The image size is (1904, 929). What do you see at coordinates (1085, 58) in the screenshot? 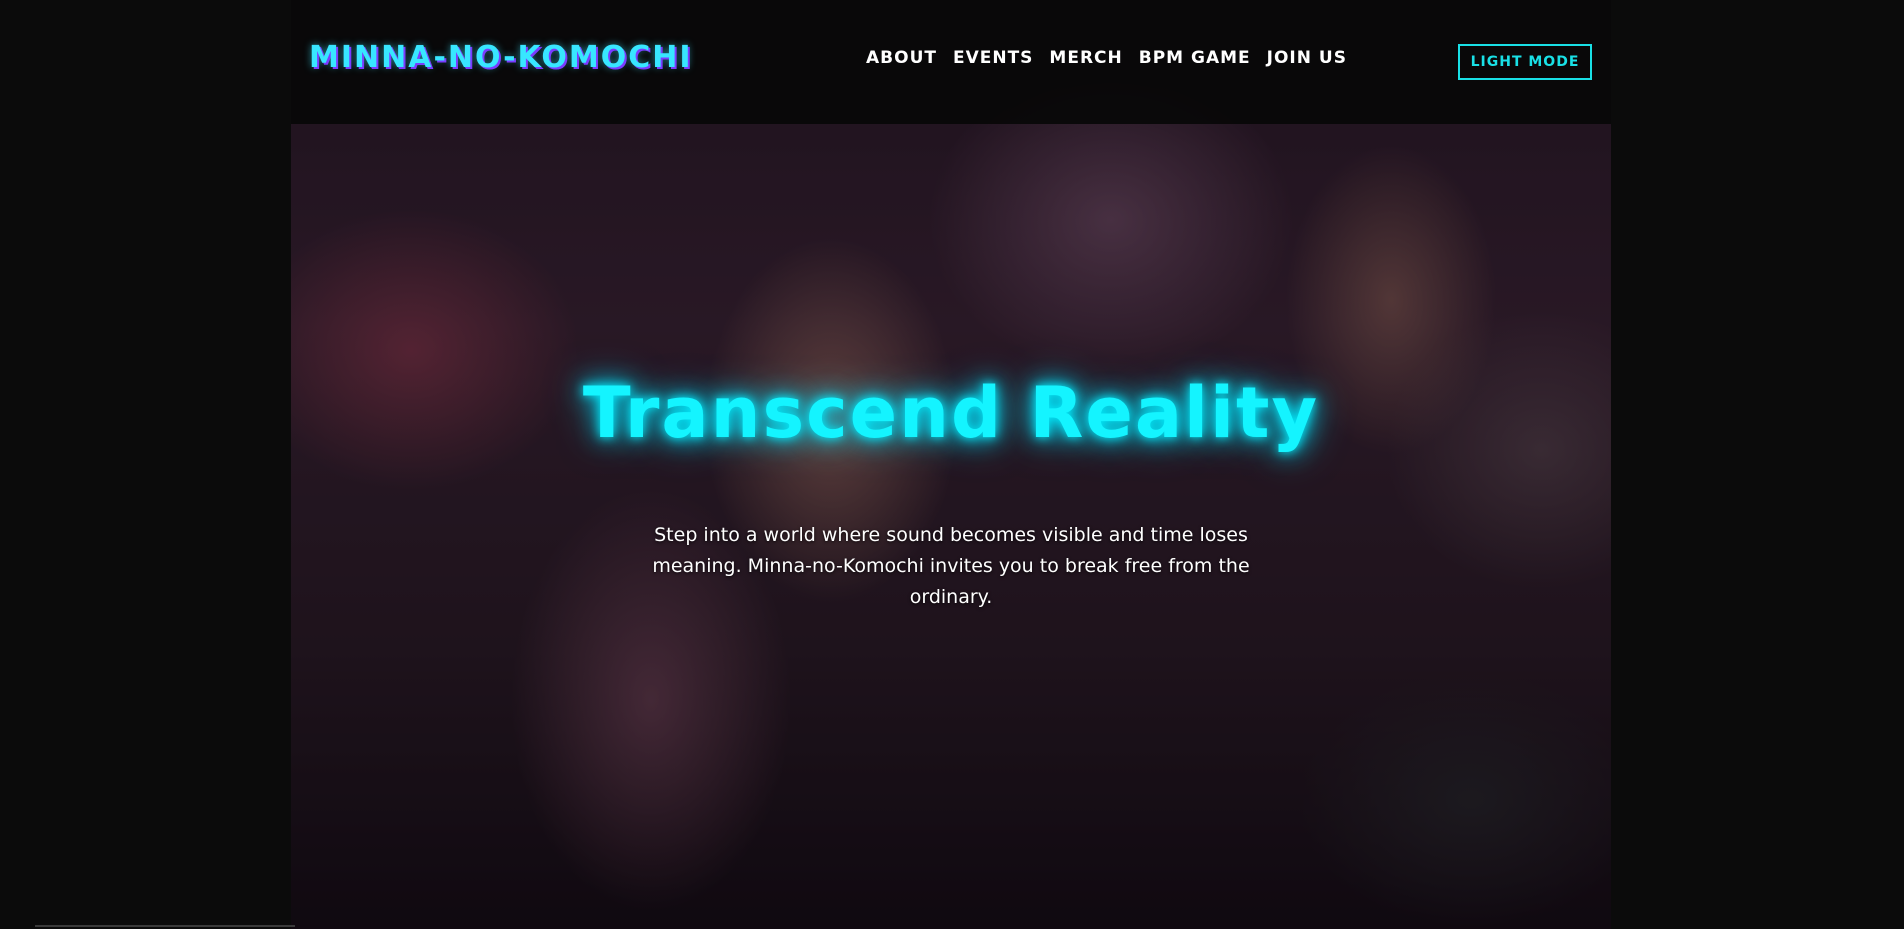
I see `nav-link-merch: MERCH` at bounding box center [1085, 58].